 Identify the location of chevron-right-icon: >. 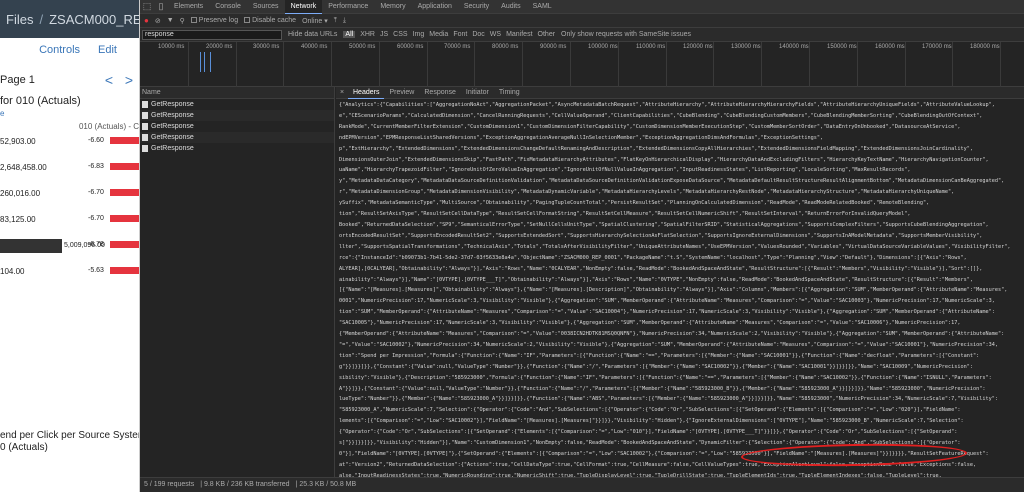
(129, 80).